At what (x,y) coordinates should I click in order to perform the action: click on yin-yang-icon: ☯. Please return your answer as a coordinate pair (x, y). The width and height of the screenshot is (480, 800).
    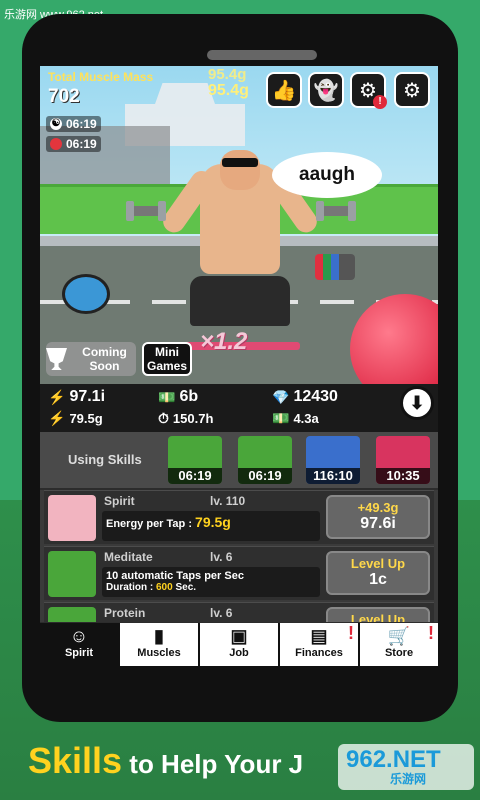
    Looking at the image, I should click on (56, 124).